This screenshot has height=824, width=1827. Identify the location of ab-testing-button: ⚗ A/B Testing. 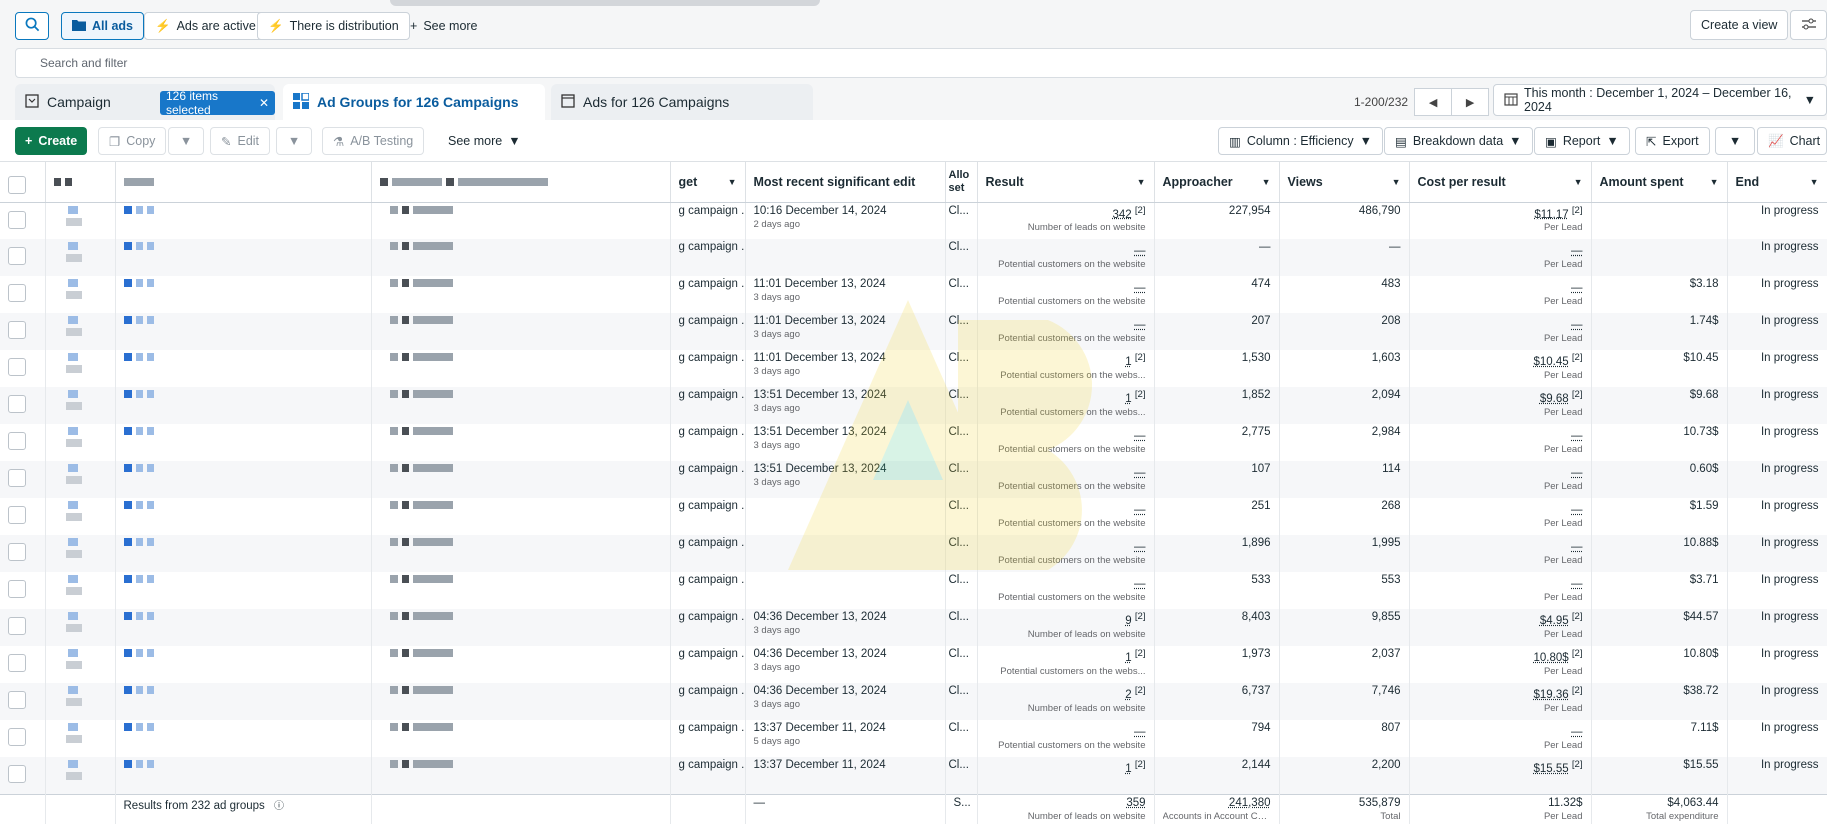
(373, 141).